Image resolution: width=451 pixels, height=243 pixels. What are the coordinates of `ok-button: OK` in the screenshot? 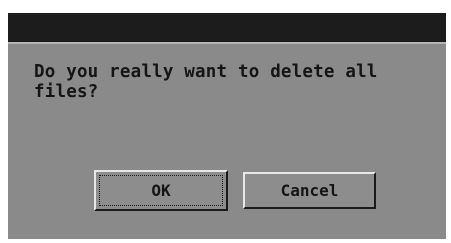 It's located at (161, 190).